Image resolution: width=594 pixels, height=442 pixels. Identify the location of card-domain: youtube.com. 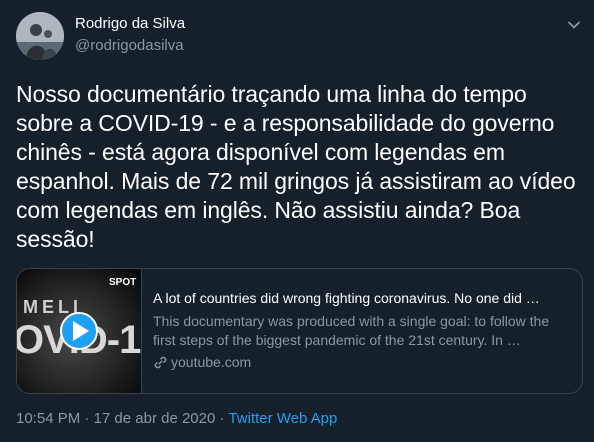
(363, 362).